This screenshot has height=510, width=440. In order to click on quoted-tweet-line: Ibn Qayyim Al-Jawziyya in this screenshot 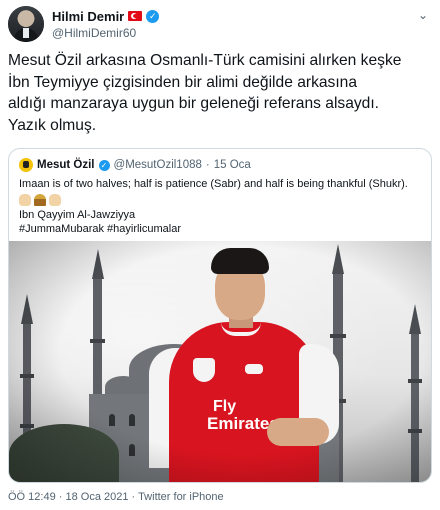, I will do `click(77, 215)`.